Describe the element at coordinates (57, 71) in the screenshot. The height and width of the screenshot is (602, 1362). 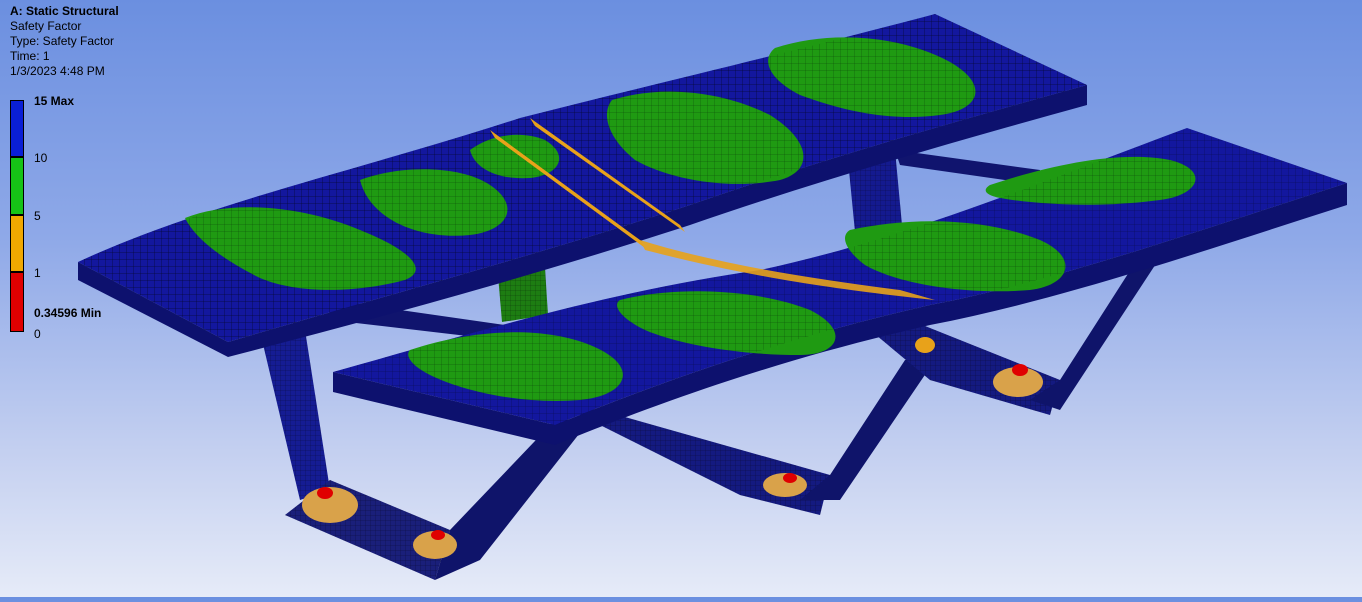
I see `result-date: 1/3/2023 4:48 PM` at that location.